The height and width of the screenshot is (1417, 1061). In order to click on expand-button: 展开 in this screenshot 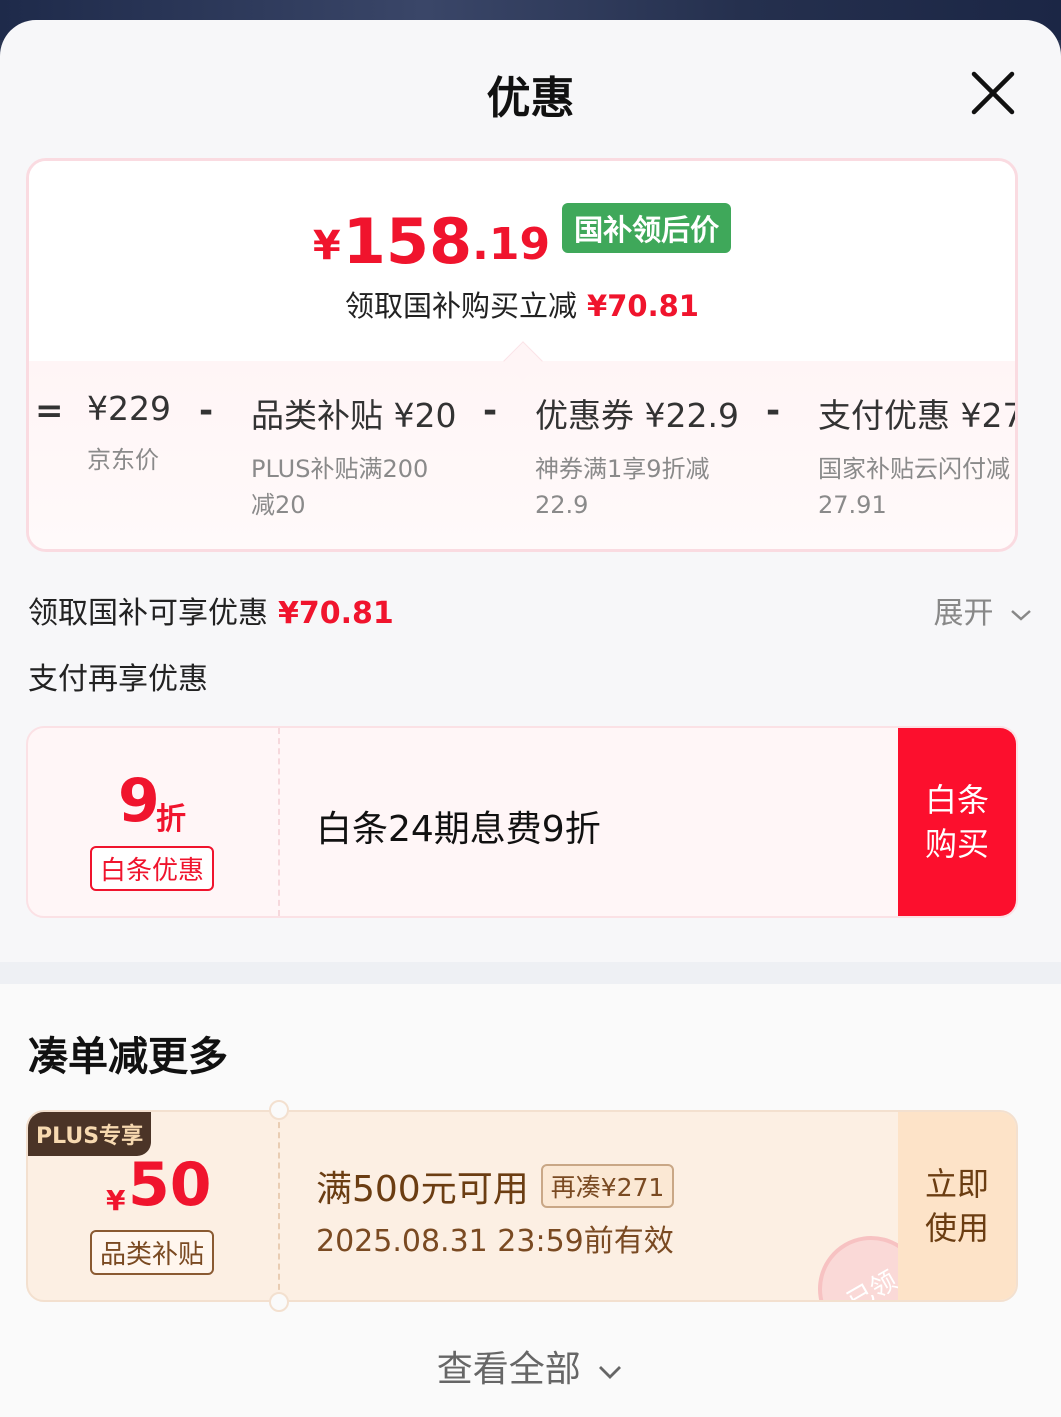, I will do `click(983, 610)`.